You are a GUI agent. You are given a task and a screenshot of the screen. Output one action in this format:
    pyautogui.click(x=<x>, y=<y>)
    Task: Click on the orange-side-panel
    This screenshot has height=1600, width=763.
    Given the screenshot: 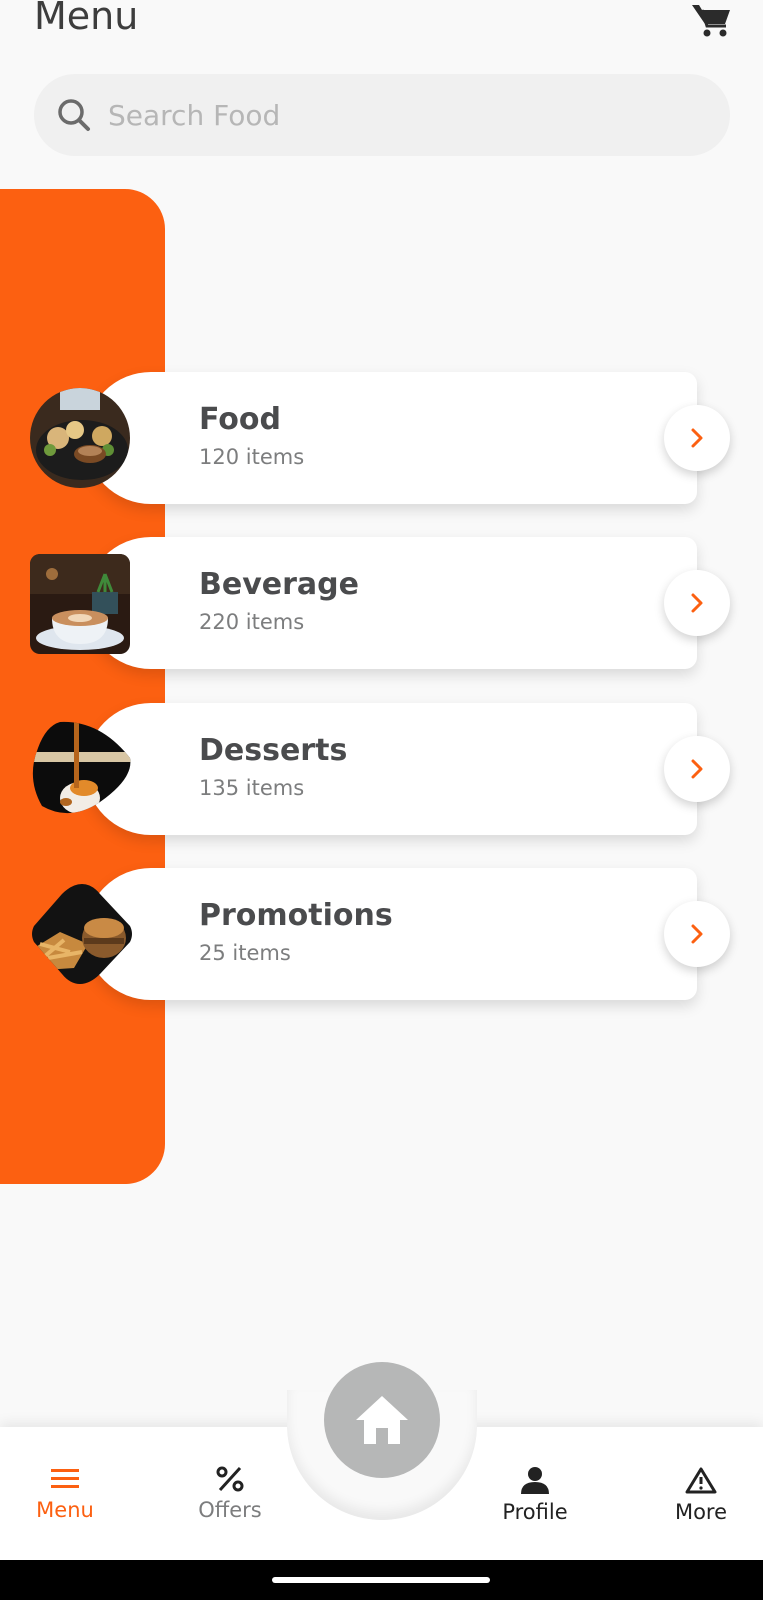 What is the action you would take?
    pyautogui.click(x=82, y=686)
    